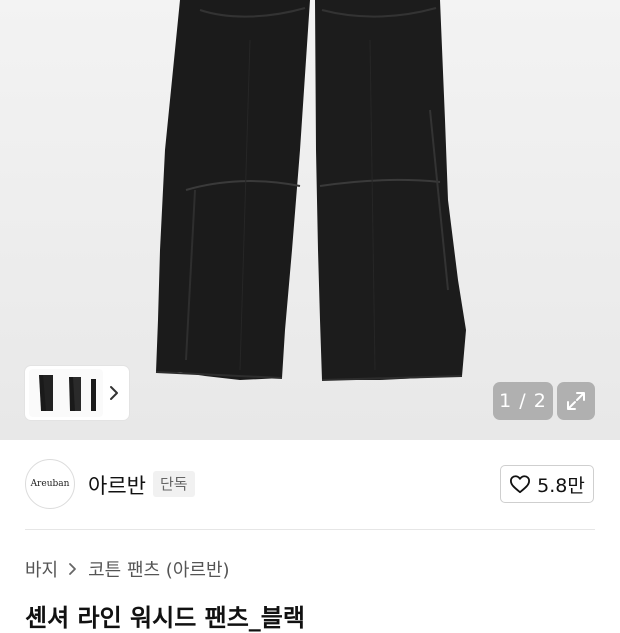  Describe the element at coordinates (66, 393) in the screenshot. I see `thumbnail-image` at that location.